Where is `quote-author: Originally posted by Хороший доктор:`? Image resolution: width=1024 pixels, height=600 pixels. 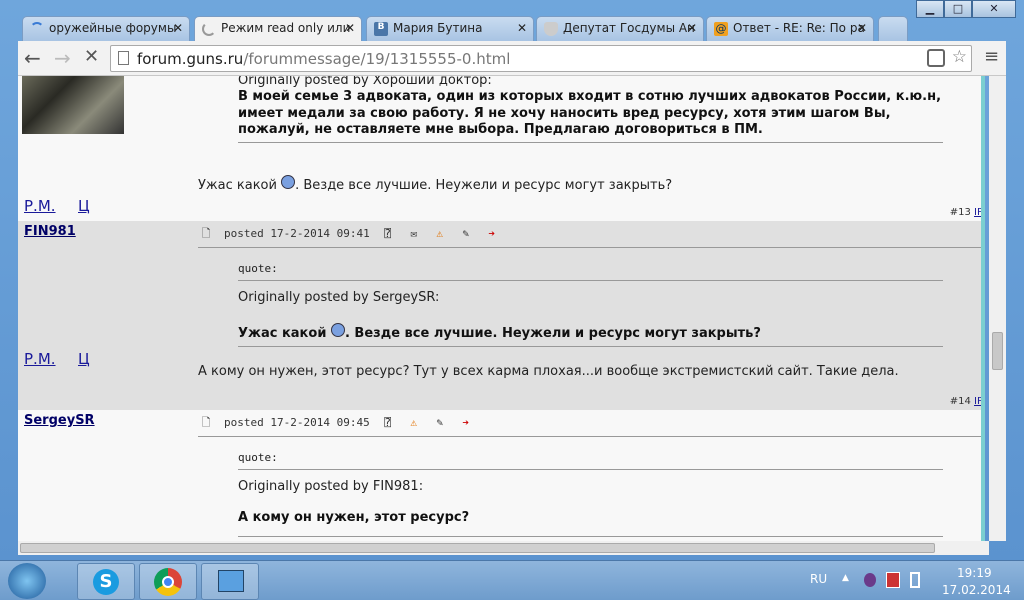
quote-author: Originally posted by Хороший доктор: is located at coordinates (365, 82).